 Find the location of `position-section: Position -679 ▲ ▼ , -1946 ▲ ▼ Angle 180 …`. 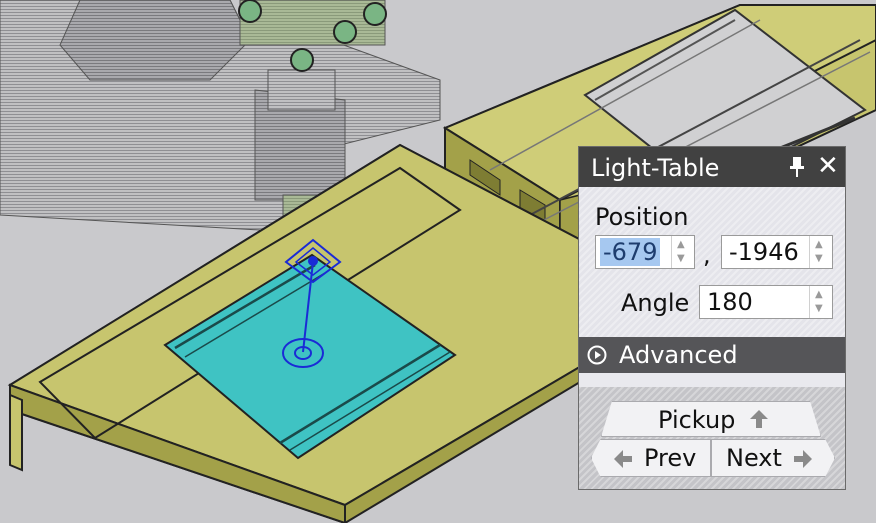

position-section: Position -679 ▲ ▼ , -1946 ▲ ▼ Angle 180 … is located at coordinates (712, 262).